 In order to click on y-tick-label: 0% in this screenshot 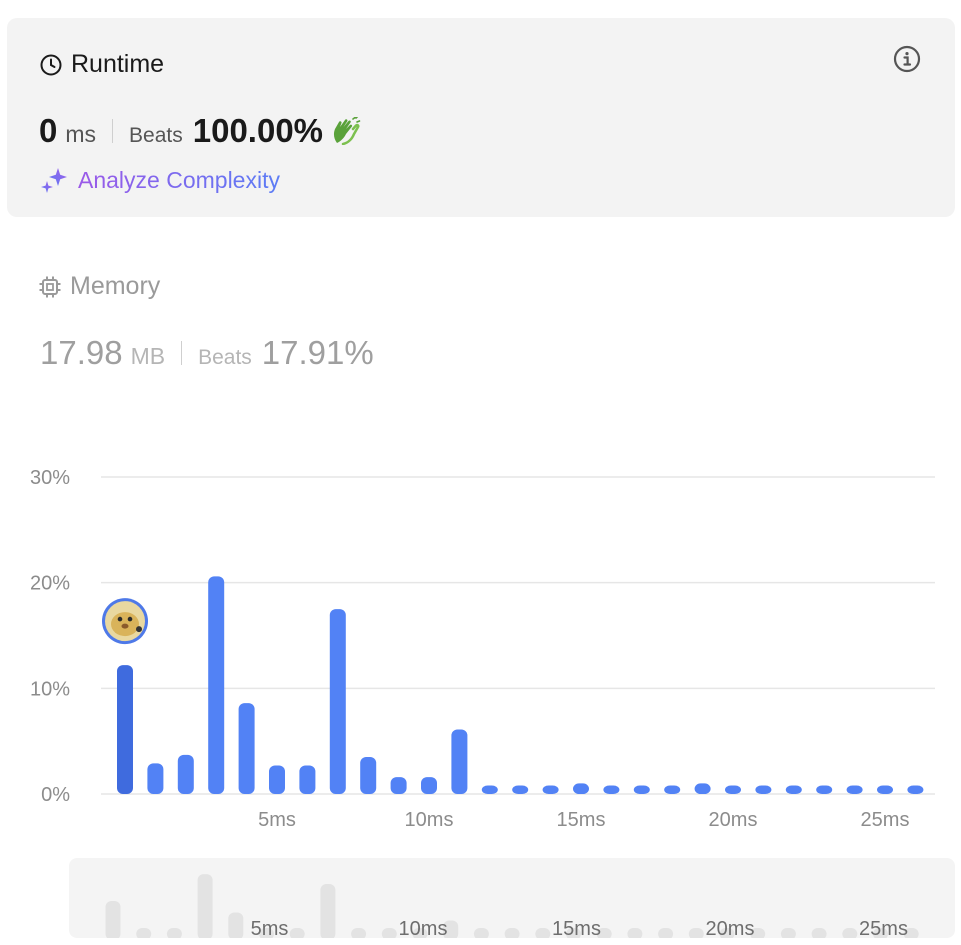, I will do `click(55, 795)`.